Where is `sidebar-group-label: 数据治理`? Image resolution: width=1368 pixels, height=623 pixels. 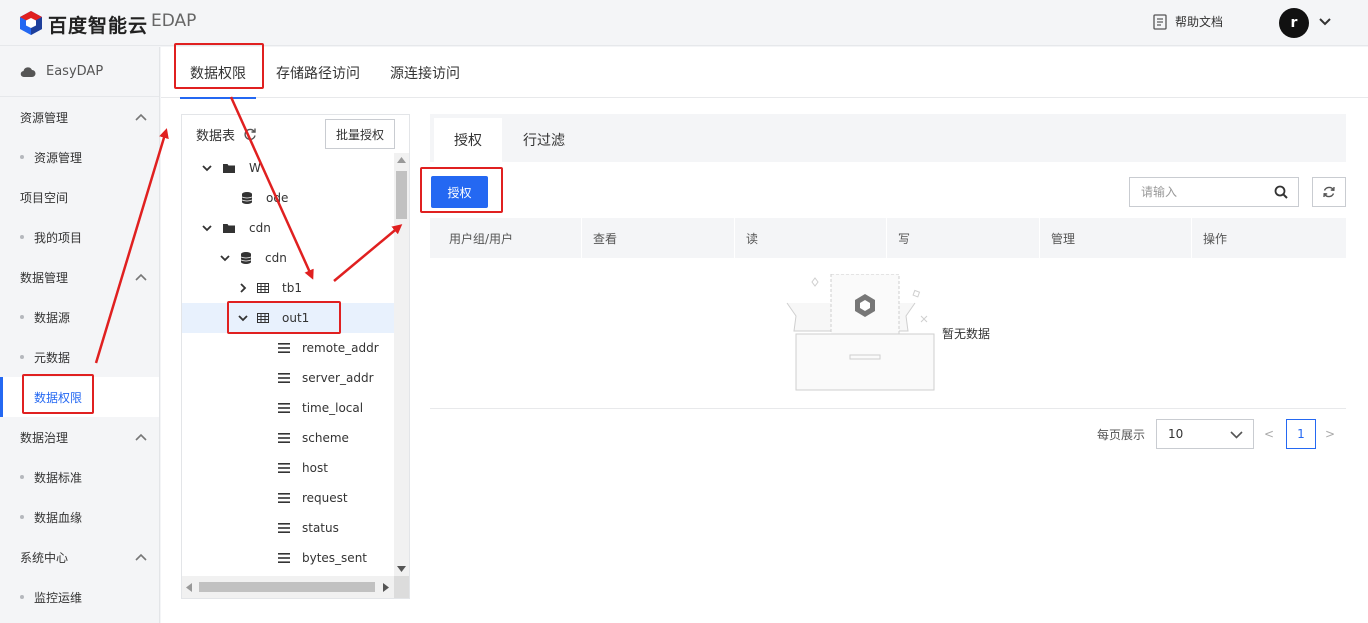 sidebar-group-label: 数据治理 is located at coordinates (44, 437).